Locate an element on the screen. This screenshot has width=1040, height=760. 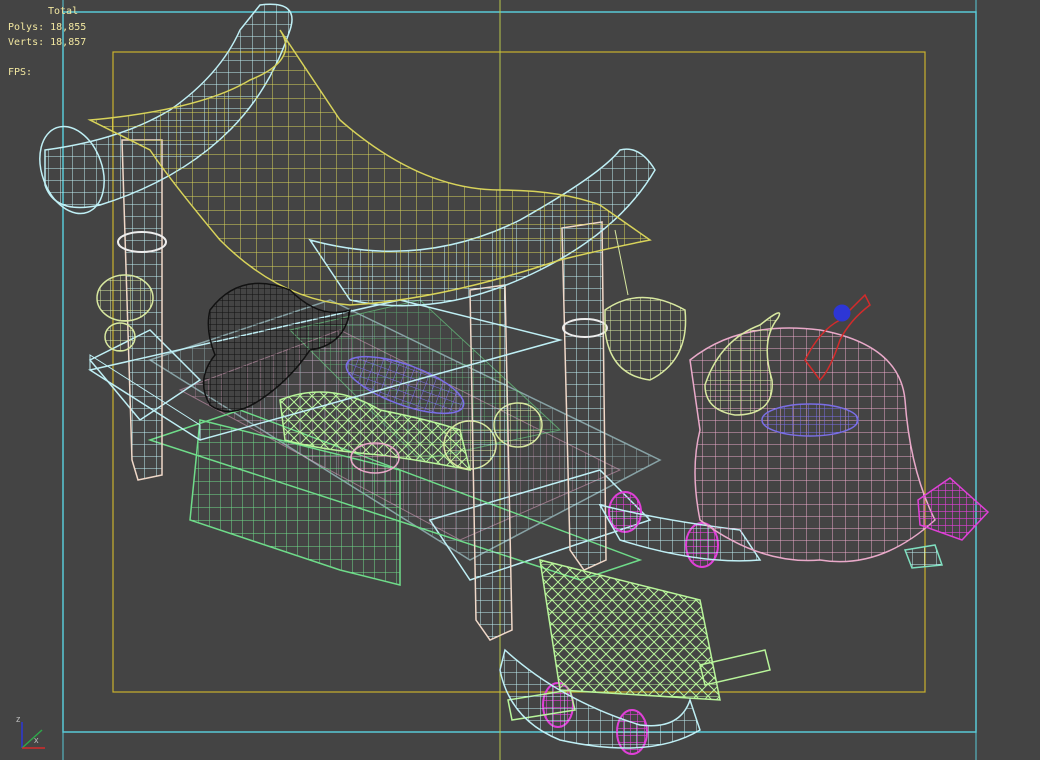
pink-pebble is located at coordinates (375, 458).